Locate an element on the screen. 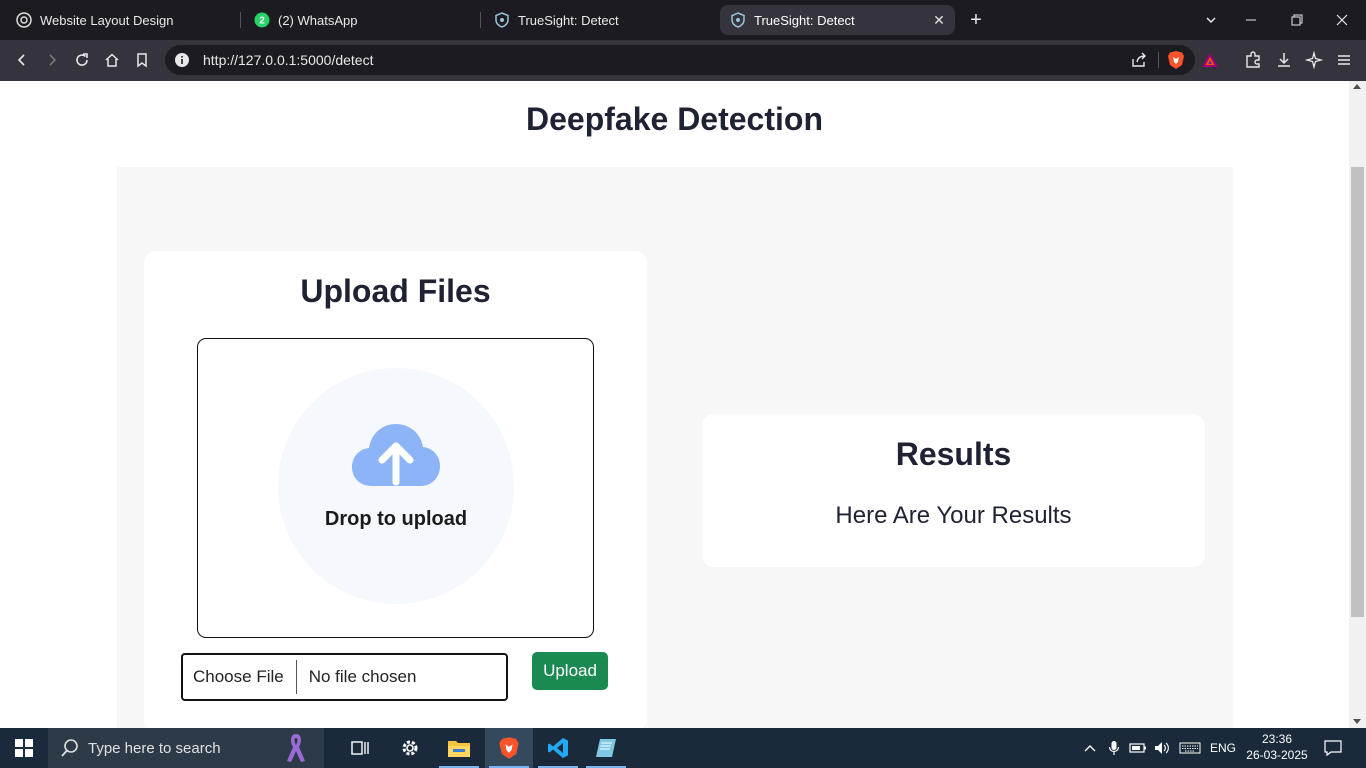 The image size is (1366, 768). start-button is located at coordinates (24, 748).